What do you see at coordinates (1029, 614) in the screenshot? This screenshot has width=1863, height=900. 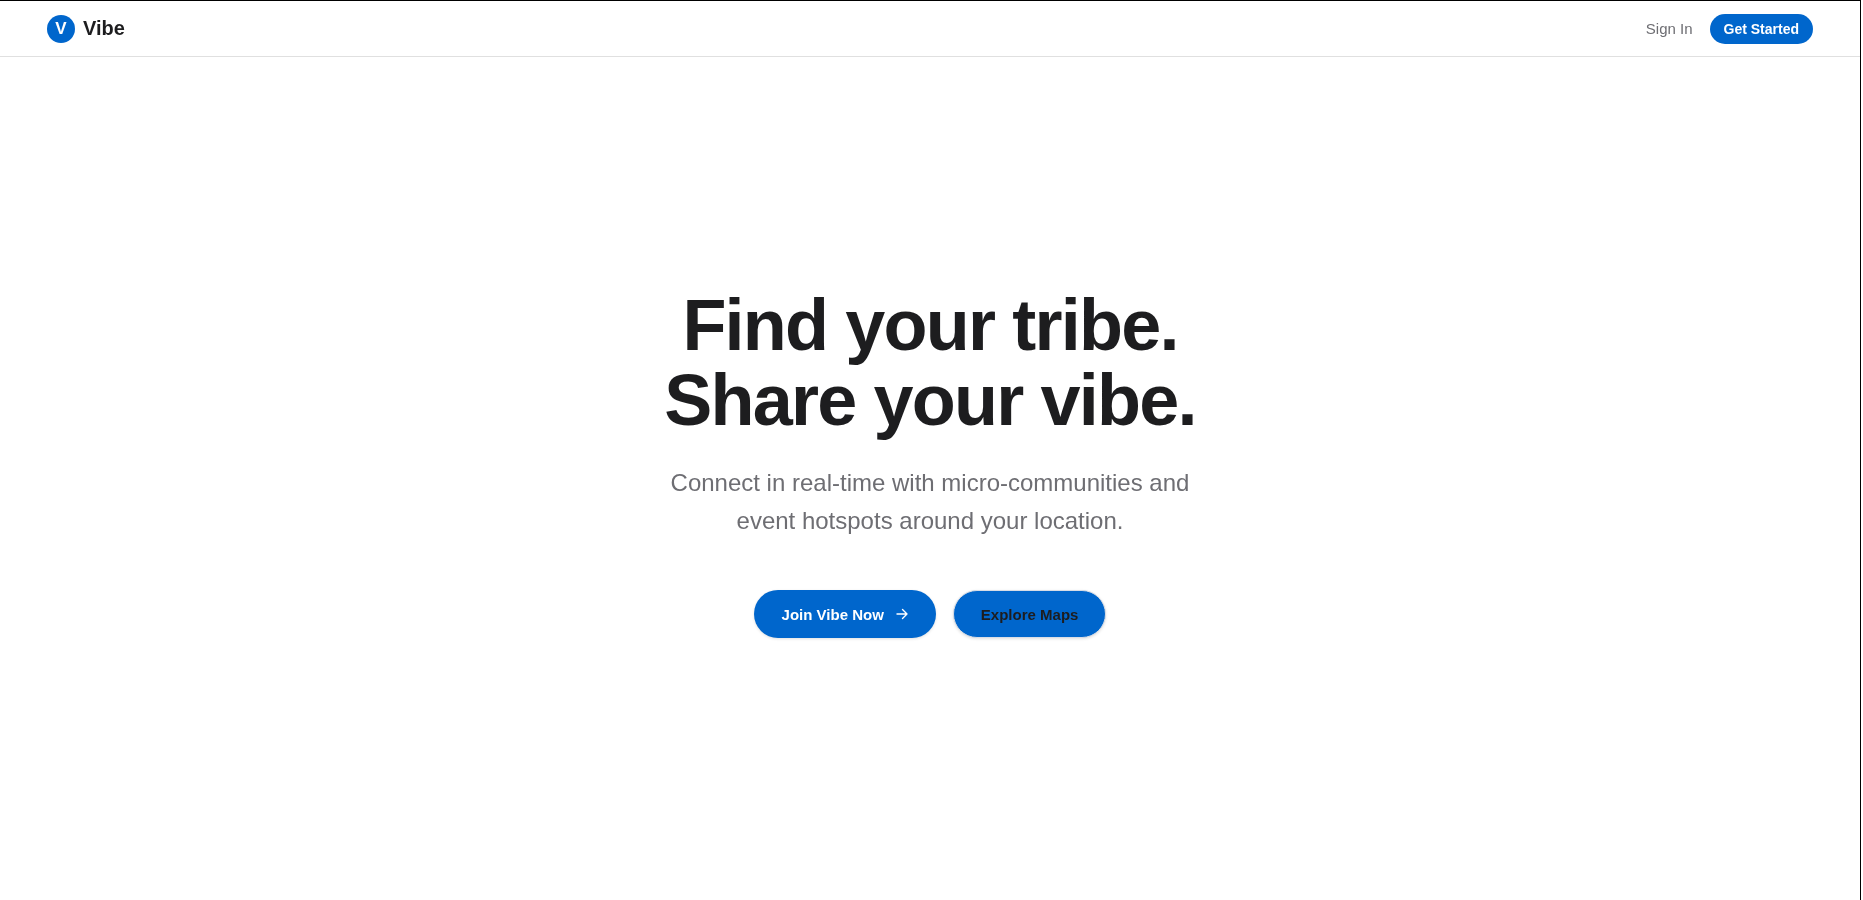 I see `explore-maps-button: Explore Maps` at bounding box center [1029, 614].